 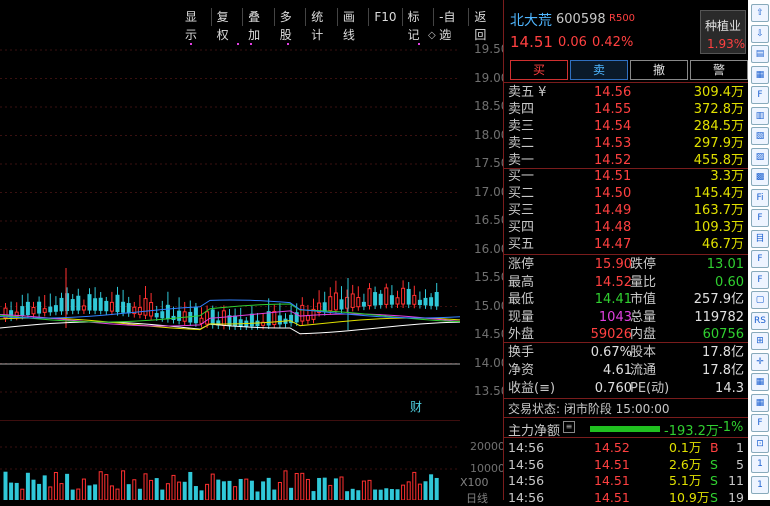 I want to click on side-tool-icon: ⊡, so click(x=760, y=443).